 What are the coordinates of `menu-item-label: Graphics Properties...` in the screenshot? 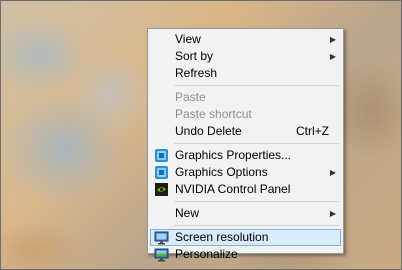 It's located at (233, 155).